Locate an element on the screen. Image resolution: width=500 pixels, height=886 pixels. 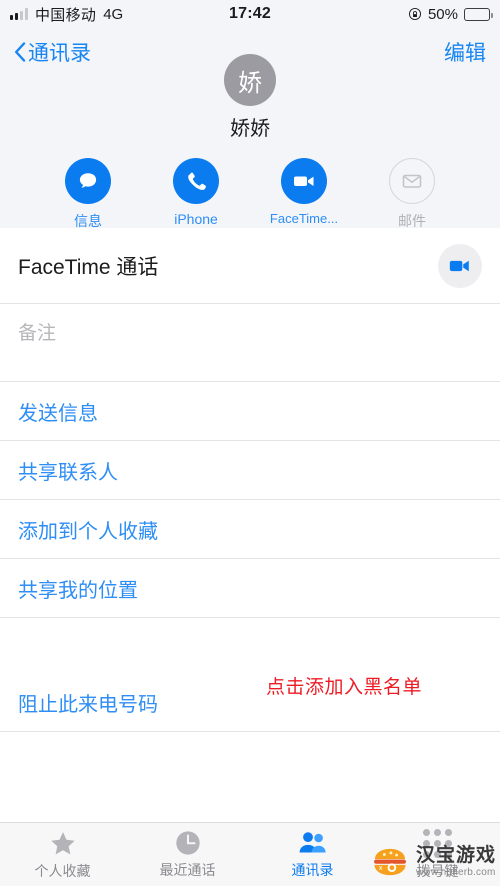
phone-icon is located at coordinates (196, 181).